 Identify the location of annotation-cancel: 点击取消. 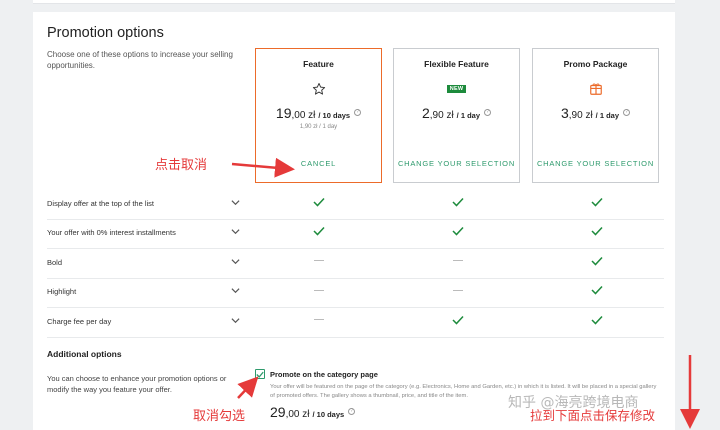
(181, 165).